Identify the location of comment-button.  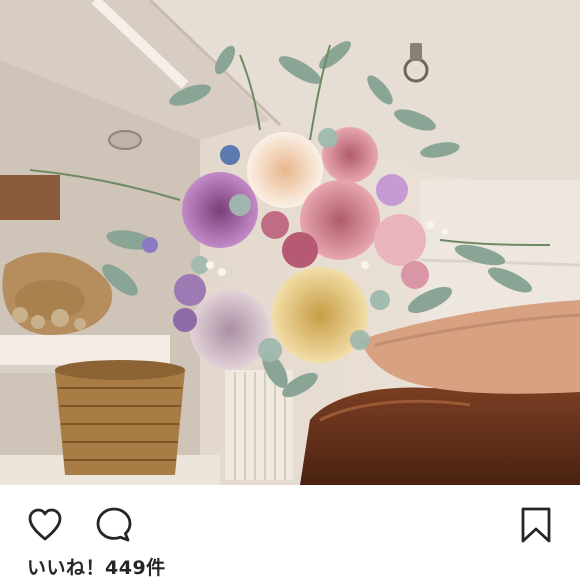
(114, 525).